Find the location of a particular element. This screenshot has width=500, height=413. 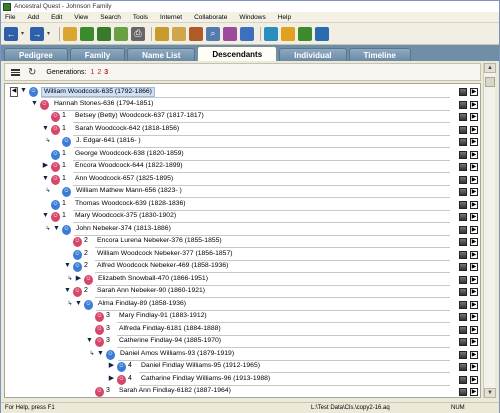

scrapbook-button is located at coordinates (247, 33).